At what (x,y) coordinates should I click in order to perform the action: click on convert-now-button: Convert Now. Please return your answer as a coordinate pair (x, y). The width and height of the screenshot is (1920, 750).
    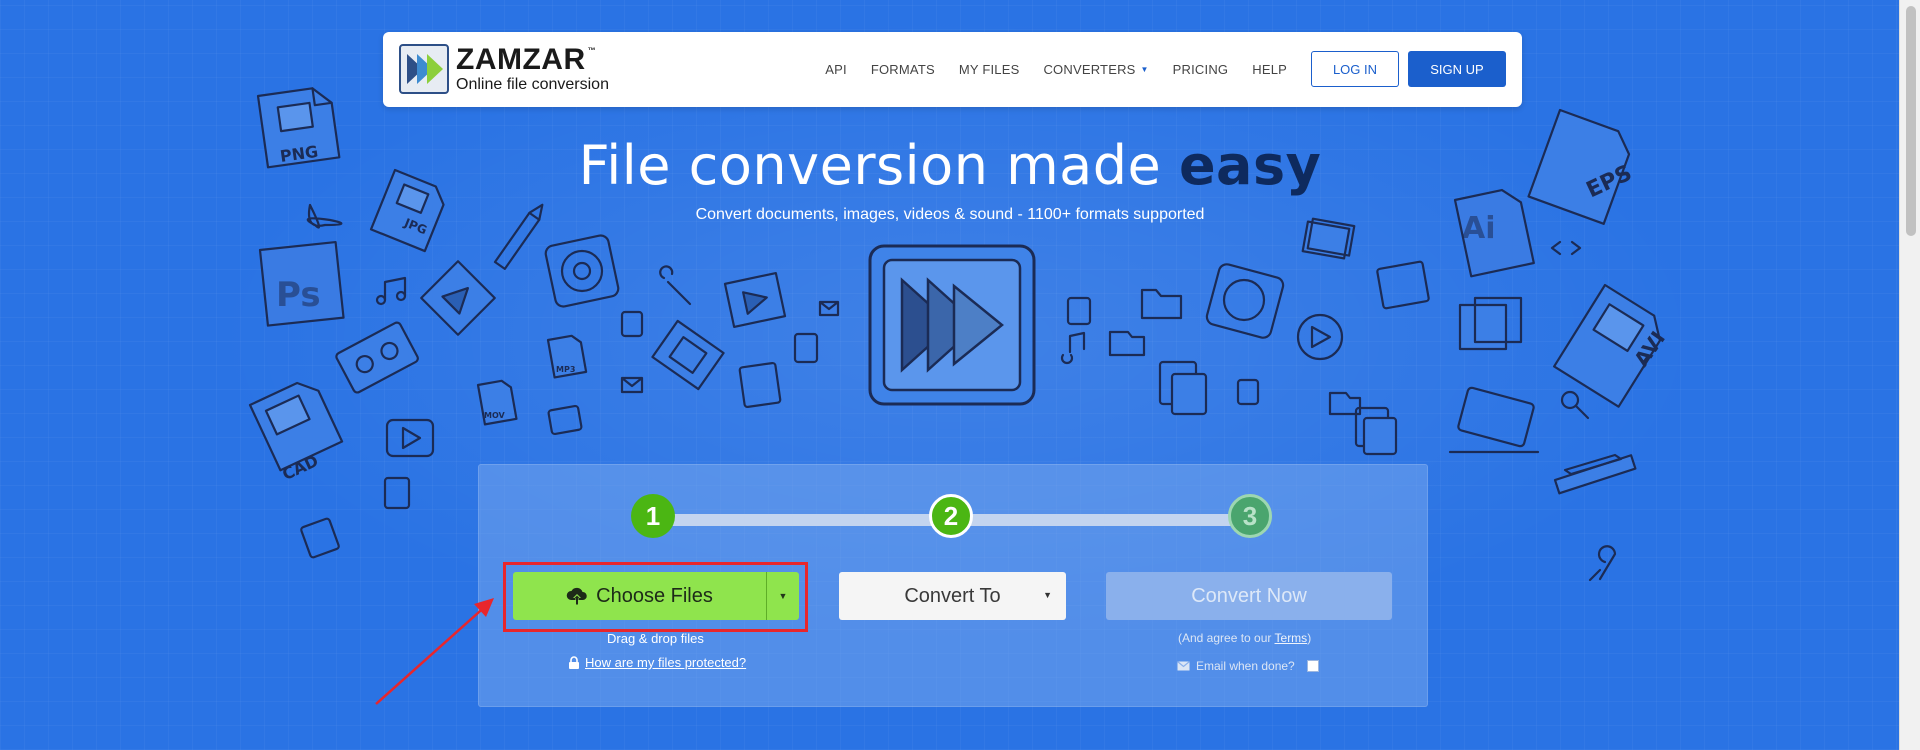
    Looking at the image, I should click on (1249, 596).